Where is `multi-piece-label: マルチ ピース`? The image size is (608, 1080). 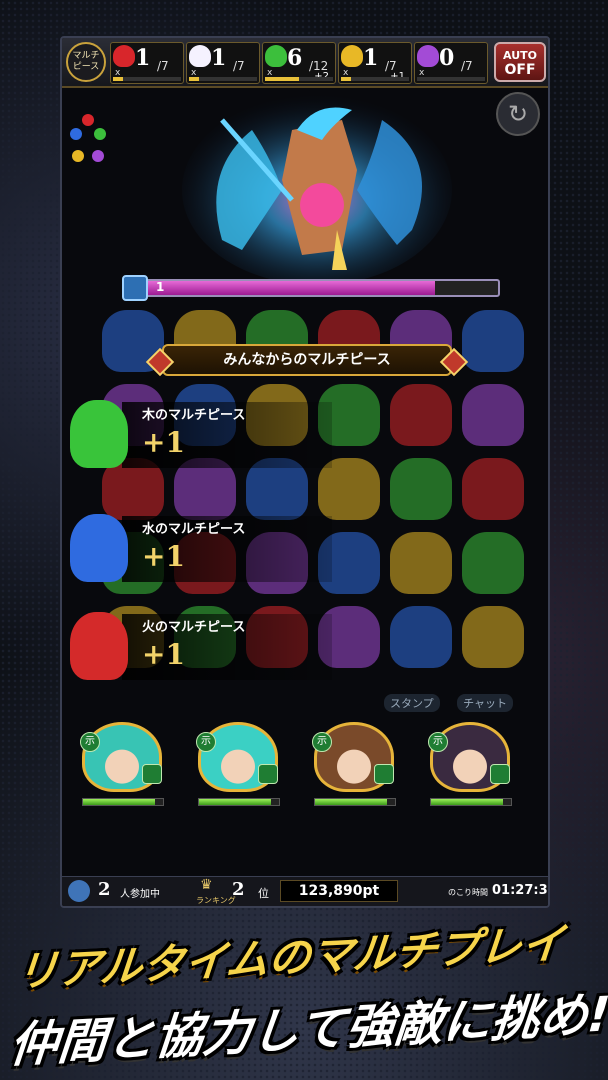 multi-piece-label: マルチ ピース is located at coordinates (86, 61).